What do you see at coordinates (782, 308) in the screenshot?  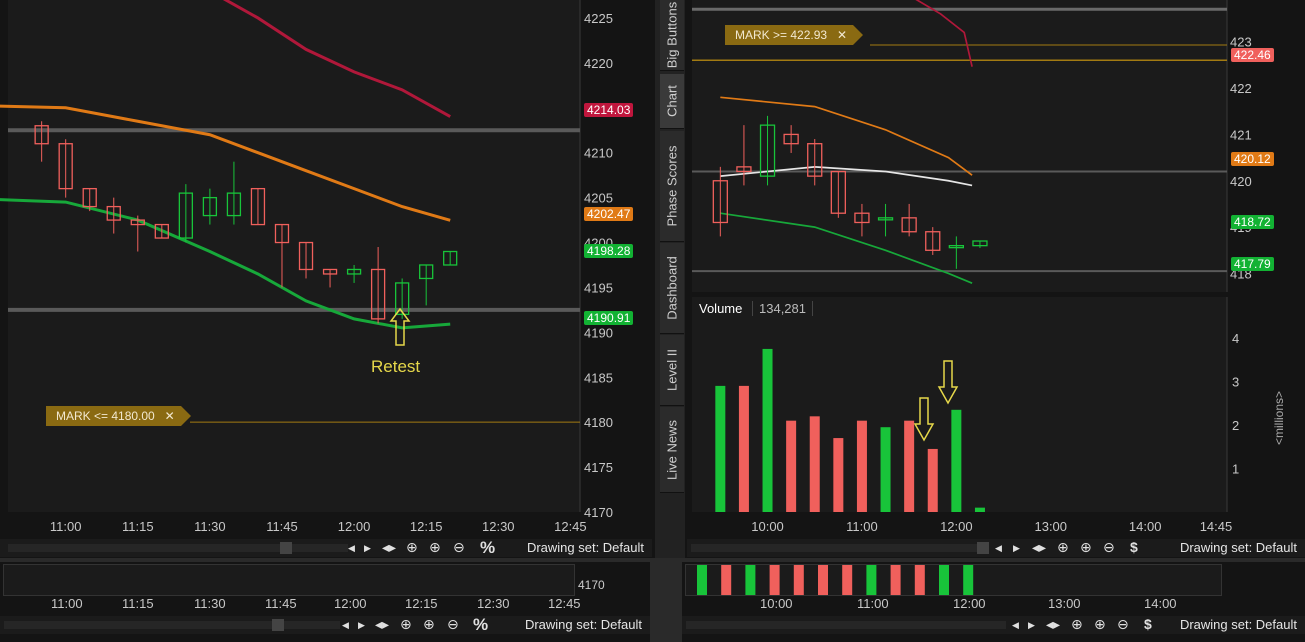 I see `volume-value: 134,281` at bounding box center [782, 308].